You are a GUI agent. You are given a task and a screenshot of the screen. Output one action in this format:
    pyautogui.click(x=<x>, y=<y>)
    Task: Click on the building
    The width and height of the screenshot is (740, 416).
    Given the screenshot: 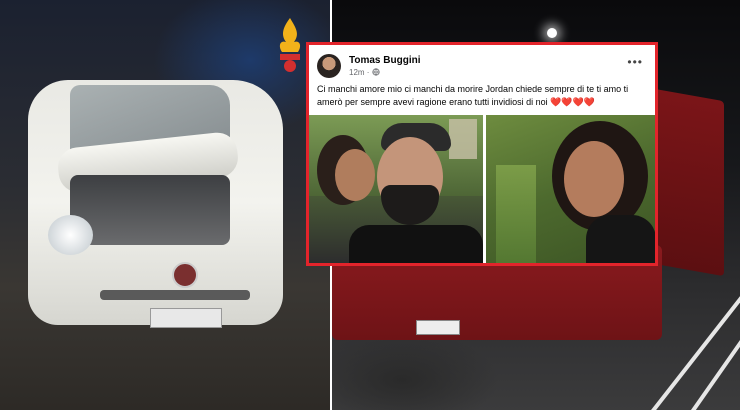 What is the action you would take?
    pyautogui.click(x=463, y=139)
    